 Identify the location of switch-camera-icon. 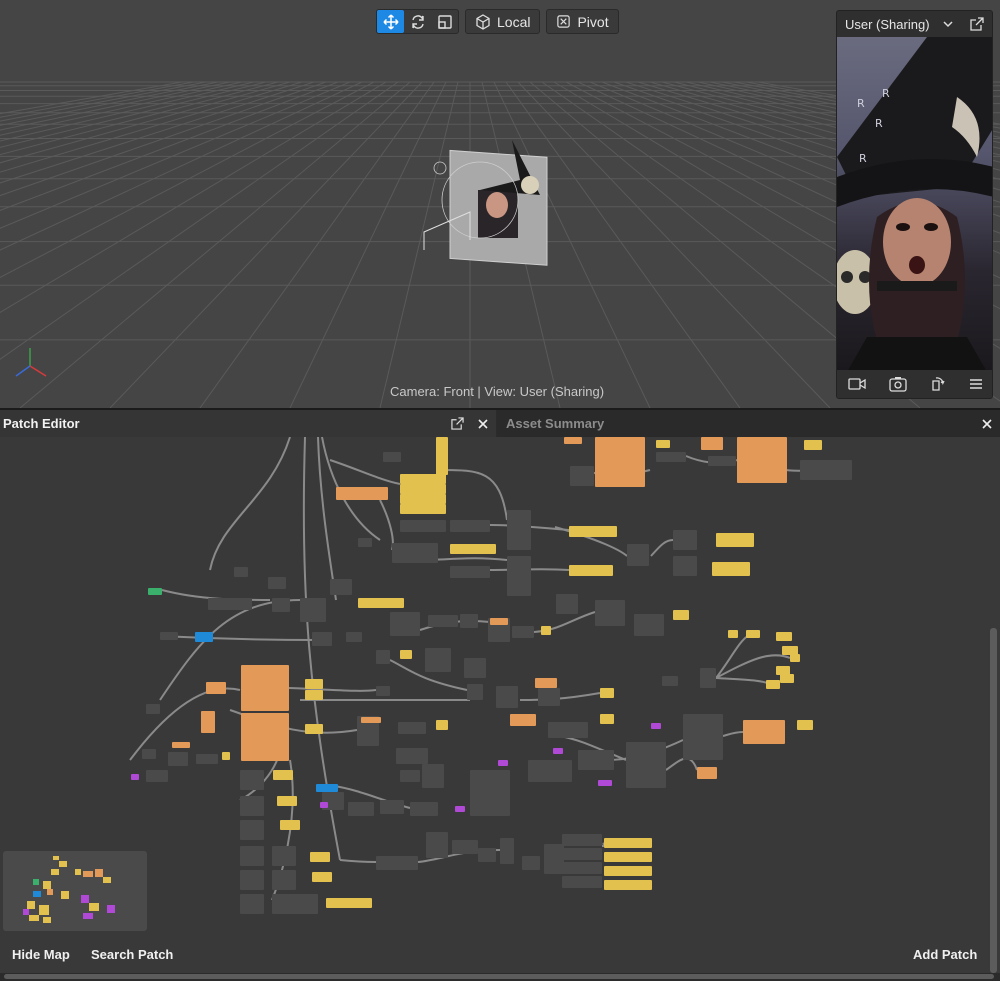
(898, 384).